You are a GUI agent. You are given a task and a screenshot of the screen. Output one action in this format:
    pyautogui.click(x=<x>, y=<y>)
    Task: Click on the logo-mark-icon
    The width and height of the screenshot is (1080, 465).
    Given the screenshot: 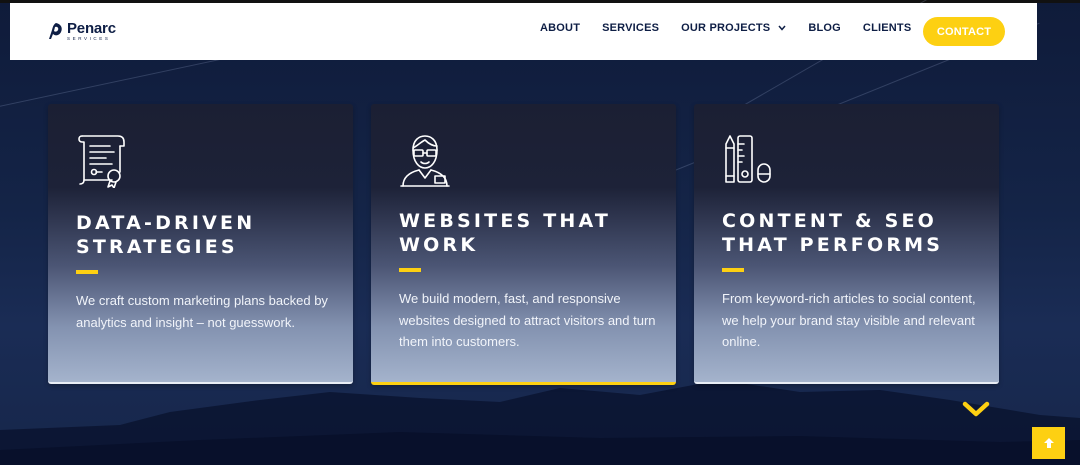 What is the action you would take?
    pyautogui.click(x=55, y=31)
    